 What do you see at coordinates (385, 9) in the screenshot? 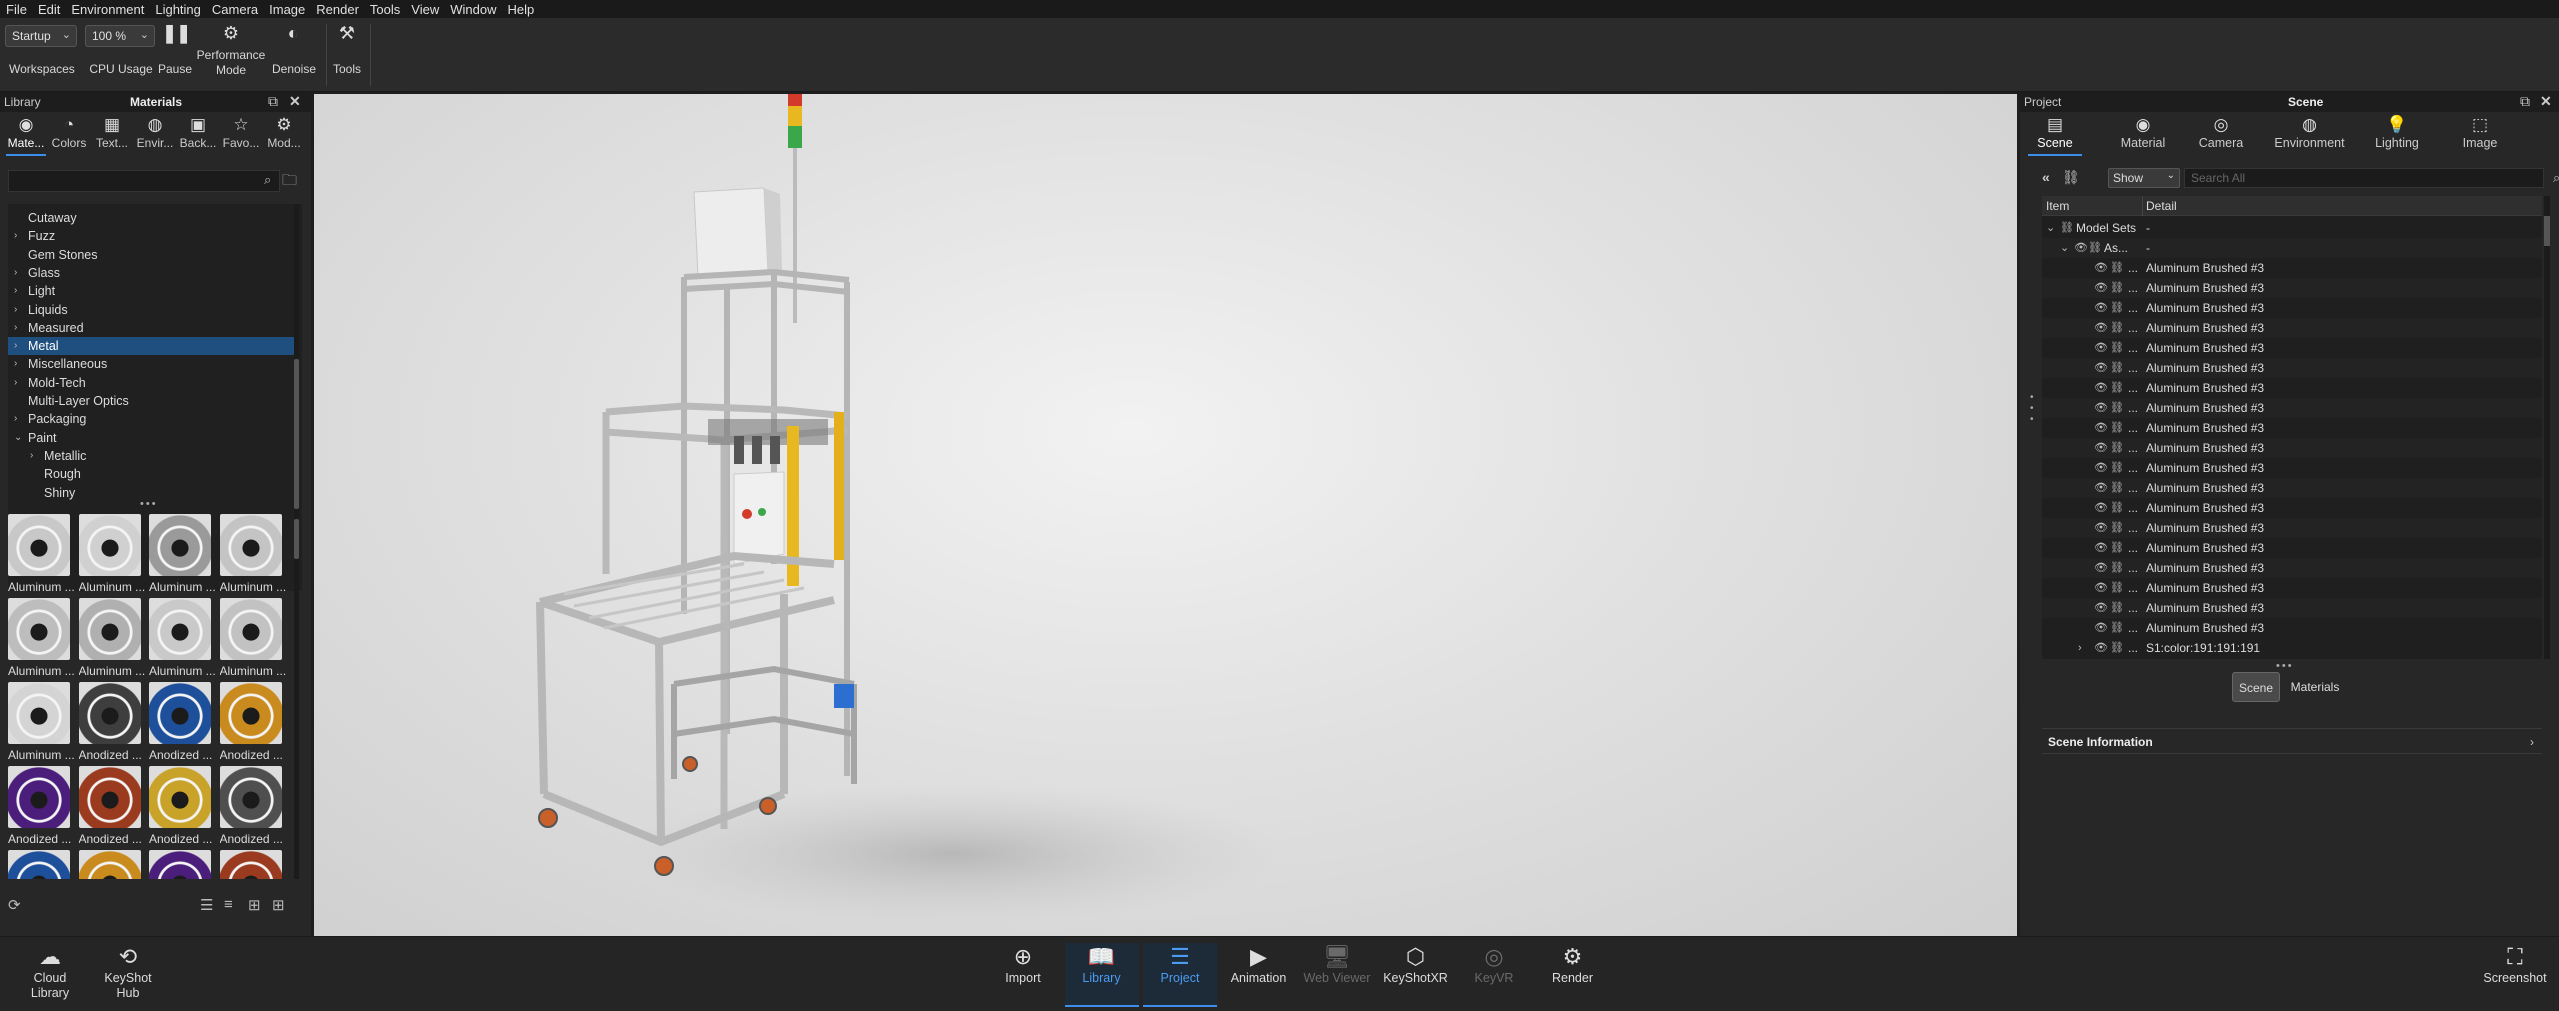
I see `menu-item-tools: Tools` at bounding box center [385, 9].